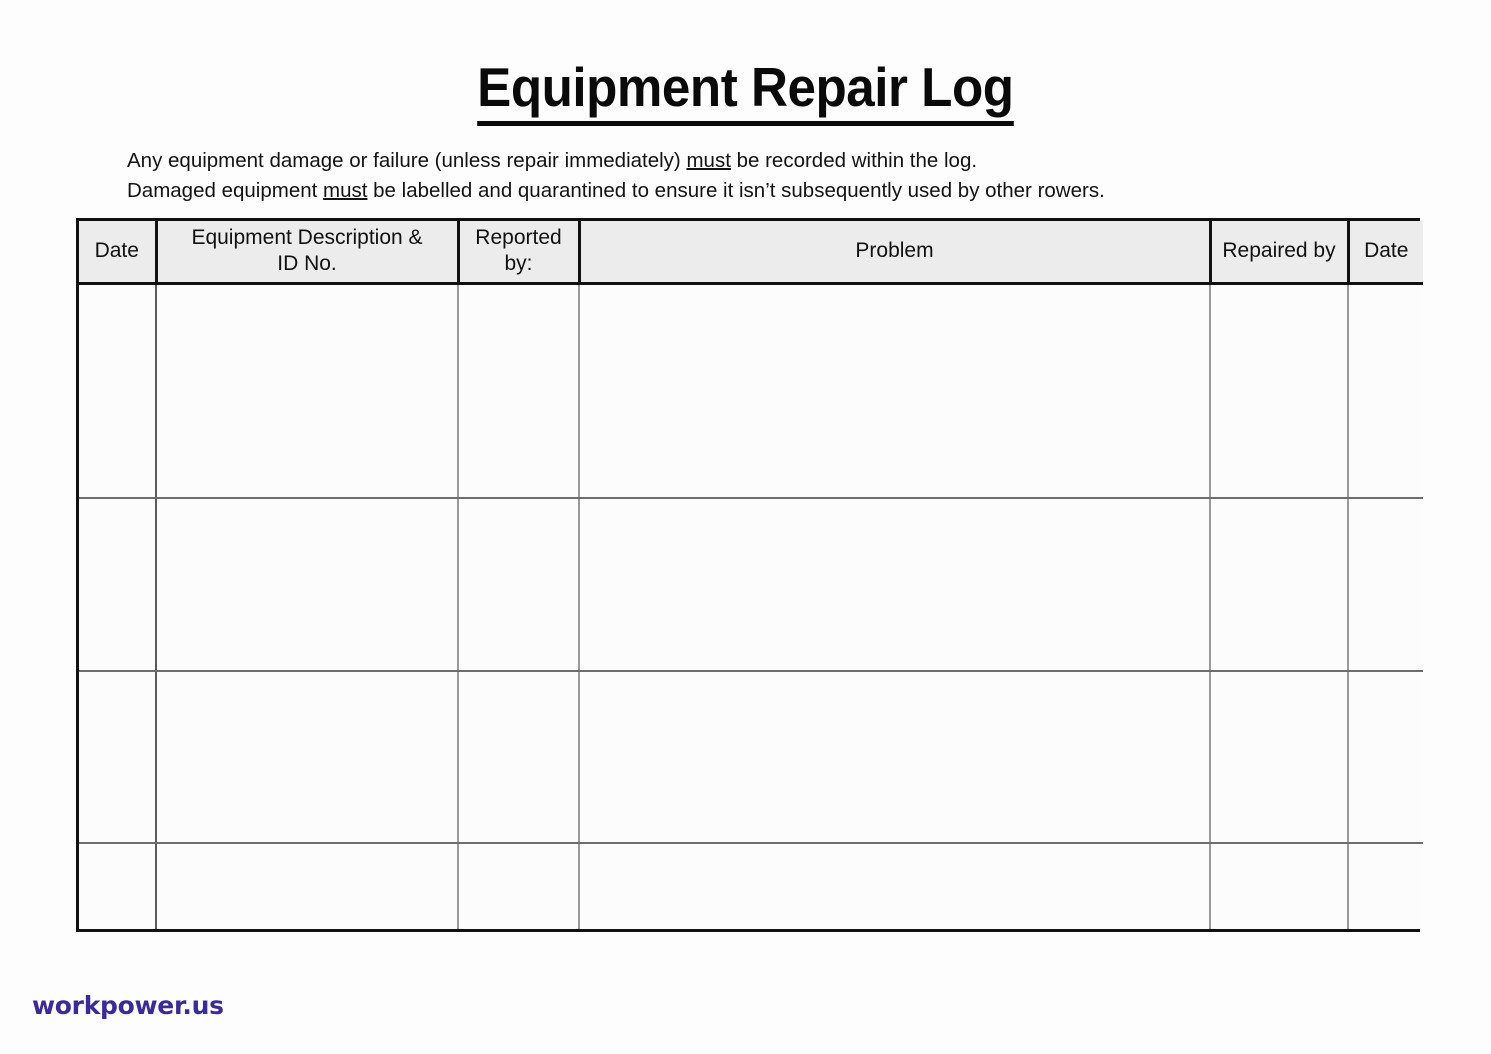  Describe the element at coordinates (518, 238) in the screenshot. I see `column-header-reported-by-line-1: Reported` at that location.